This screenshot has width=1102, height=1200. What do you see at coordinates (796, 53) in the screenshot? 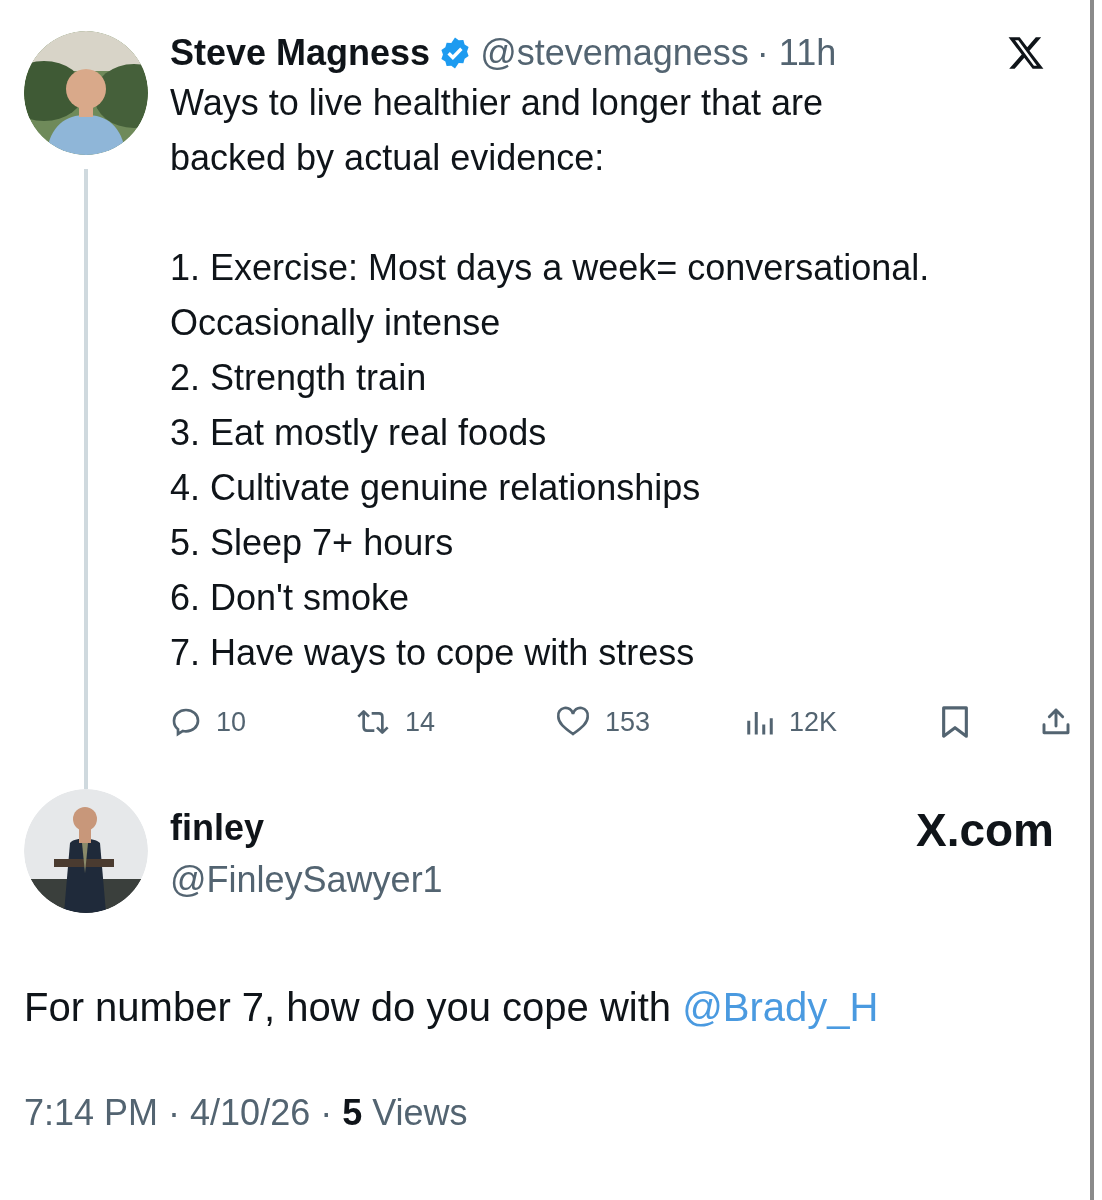
I see `post-time: · 11h` at bounding box center [796, 53].